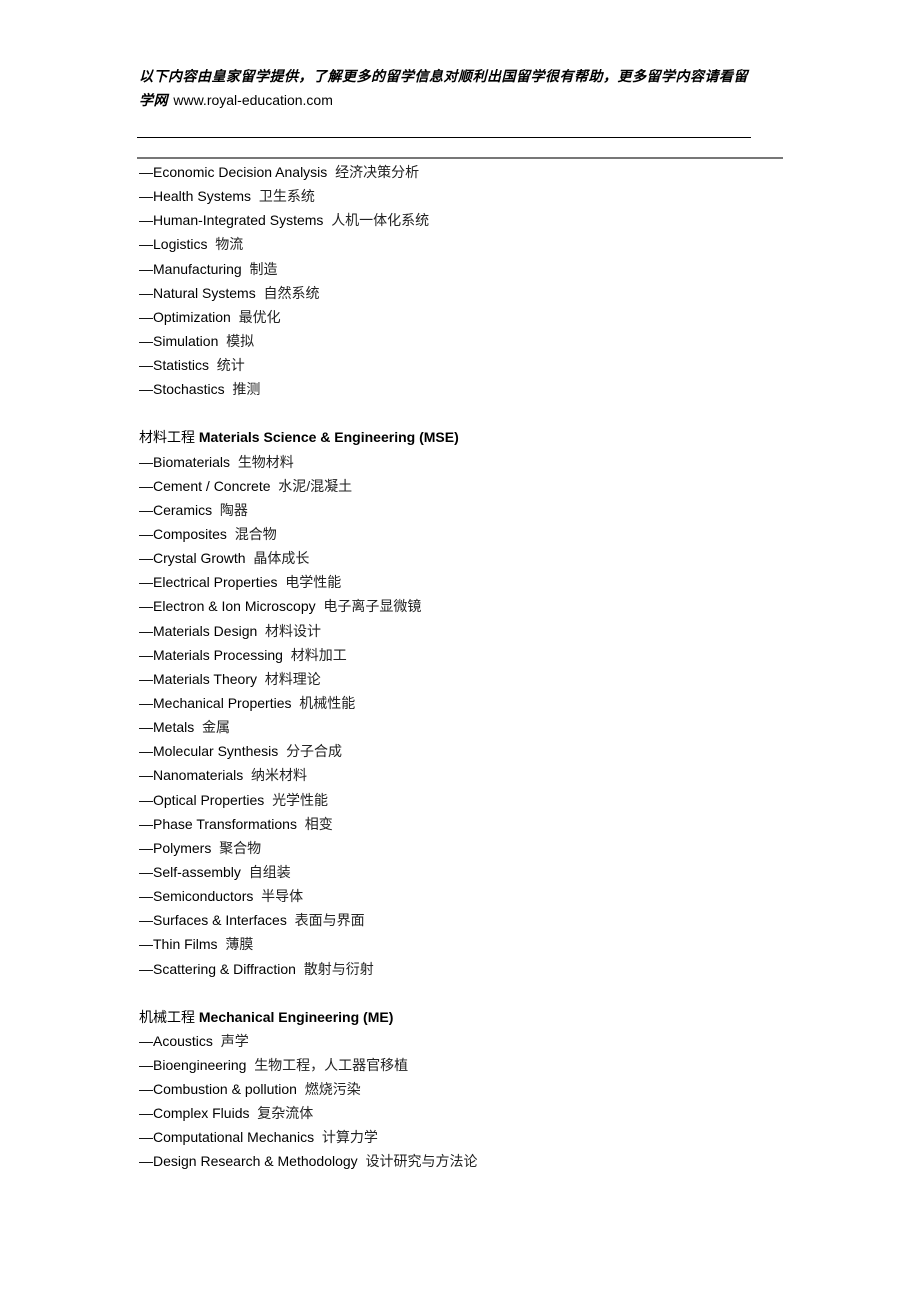  What do you see at coordinates (233, 509) in the screenshot?
I see `list-item-chinese: 陶器` at bounding box center [233, 509].